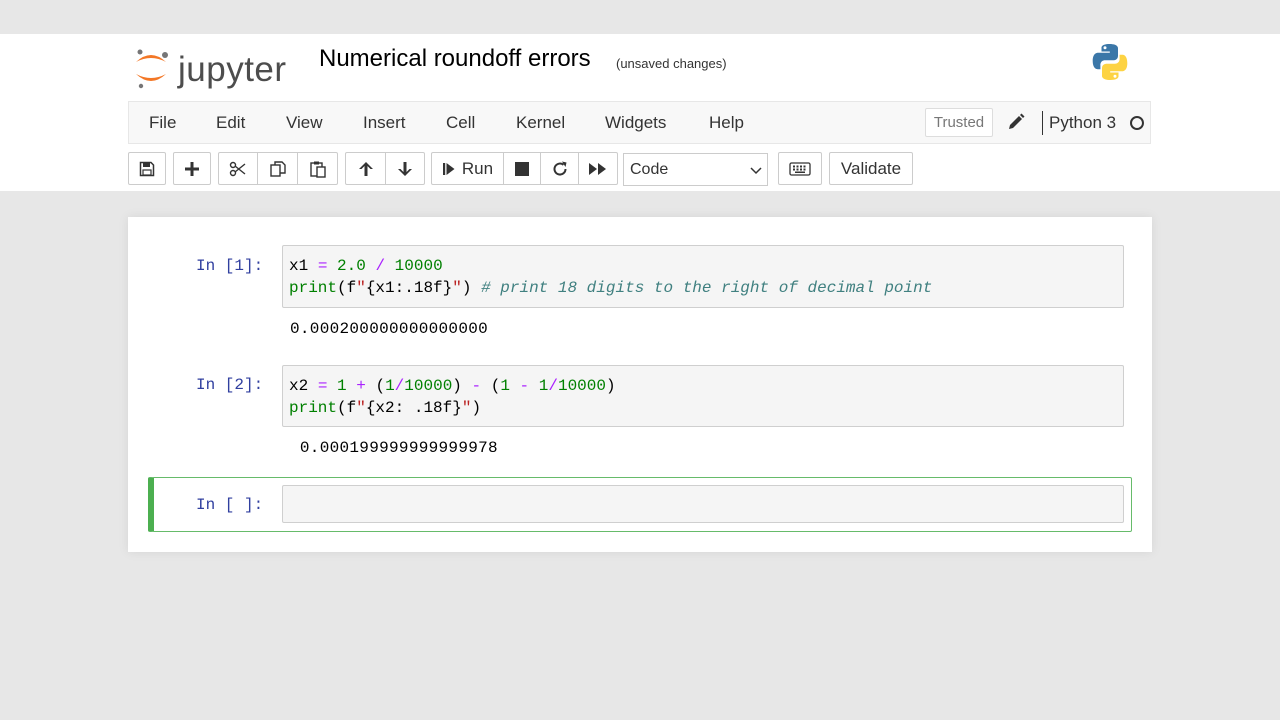  What do you see at coordinates (394, 448) in the screenshot?
I see `cell-2-output: 0.000199999999999978` at bounding box center [394, 448].